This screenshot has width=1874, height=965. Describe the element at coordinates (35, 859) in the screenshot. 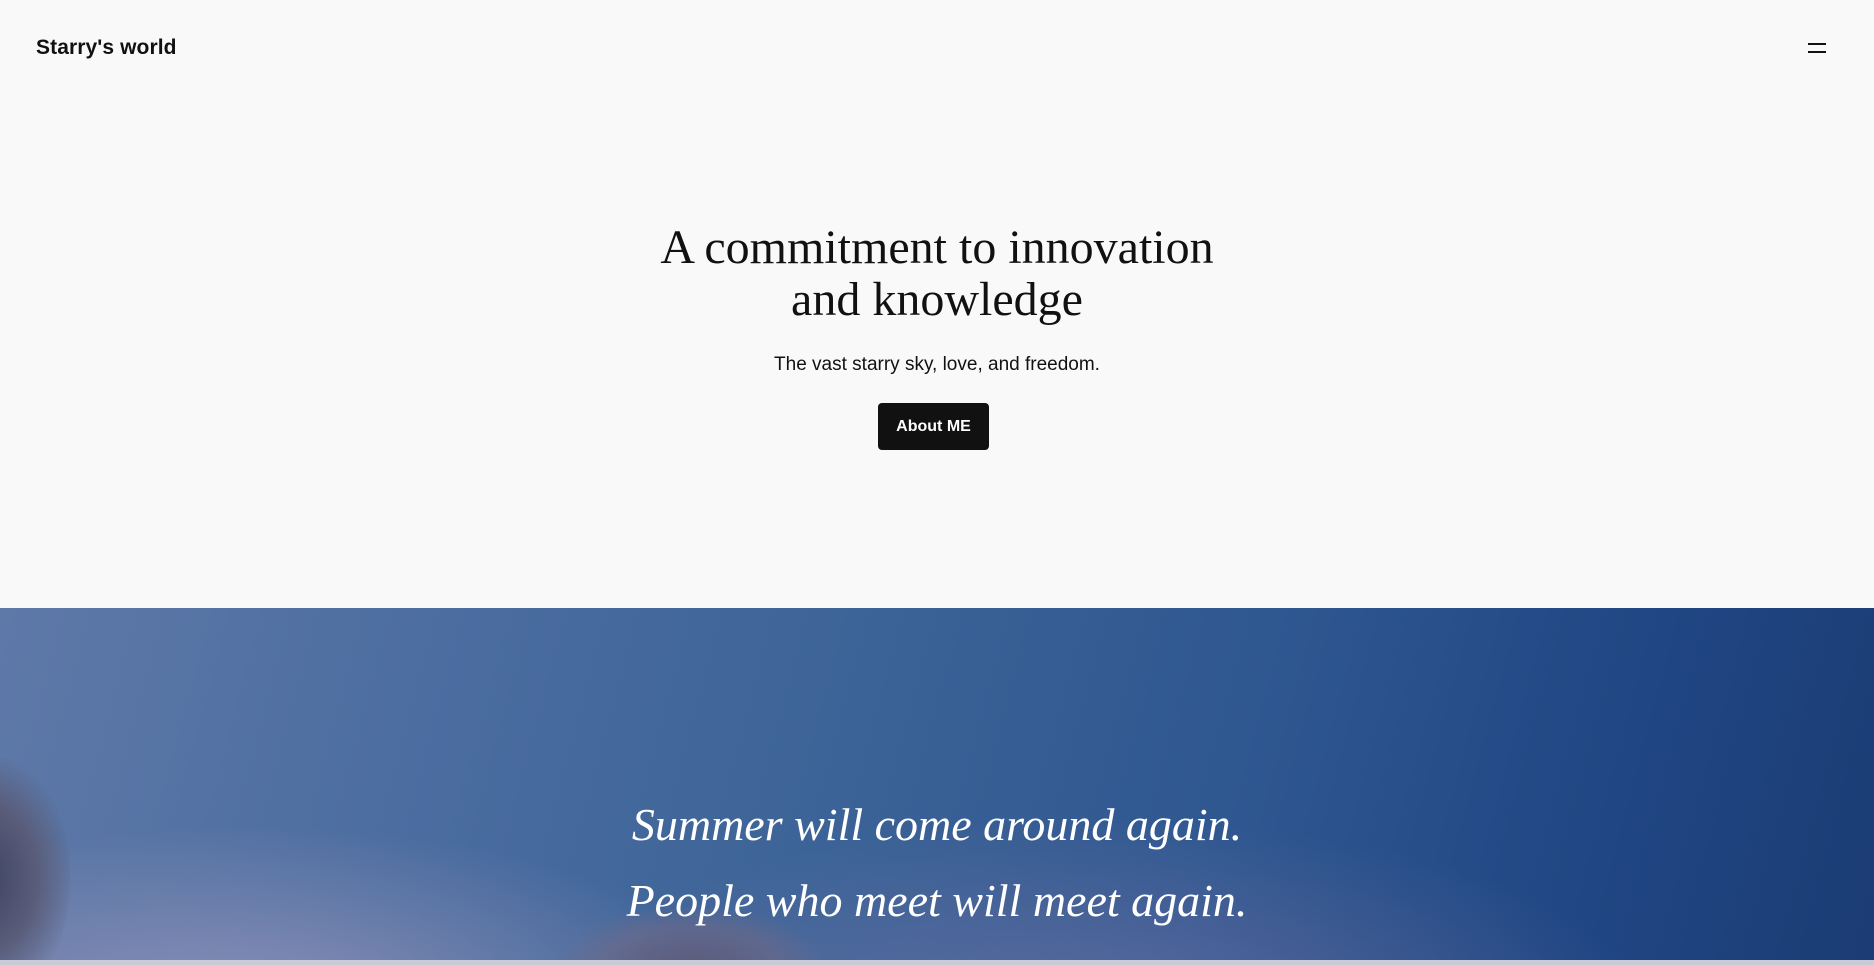

I see `cloud-silhouette-left` at that location.